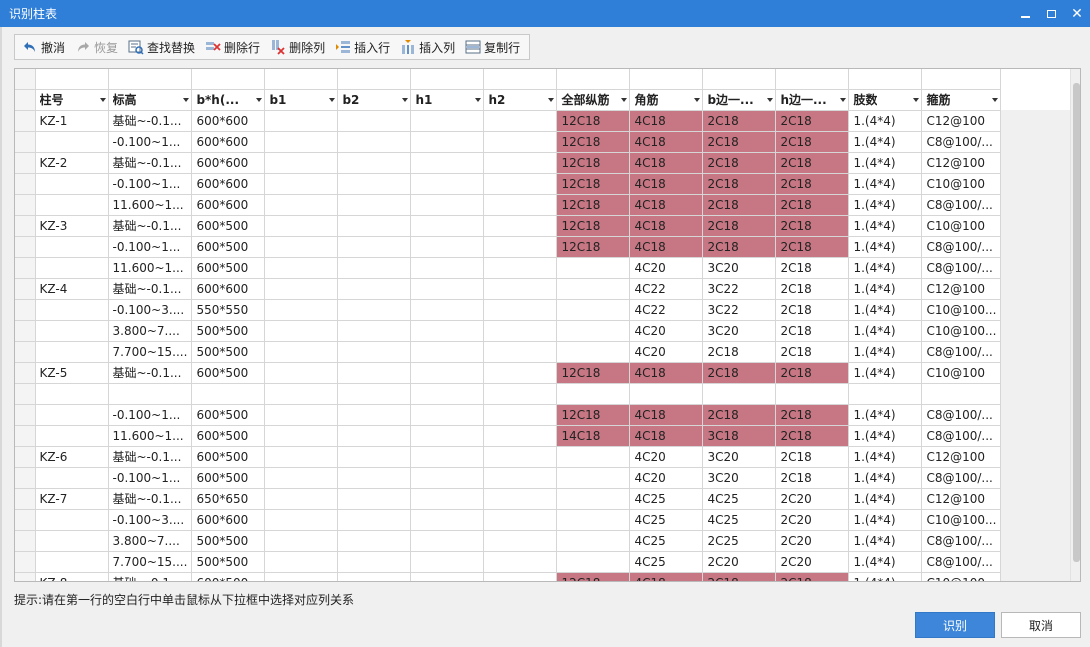 The image size is (1090, 647). I want to click on column-header-dropdown: b1, so click(301, 100).